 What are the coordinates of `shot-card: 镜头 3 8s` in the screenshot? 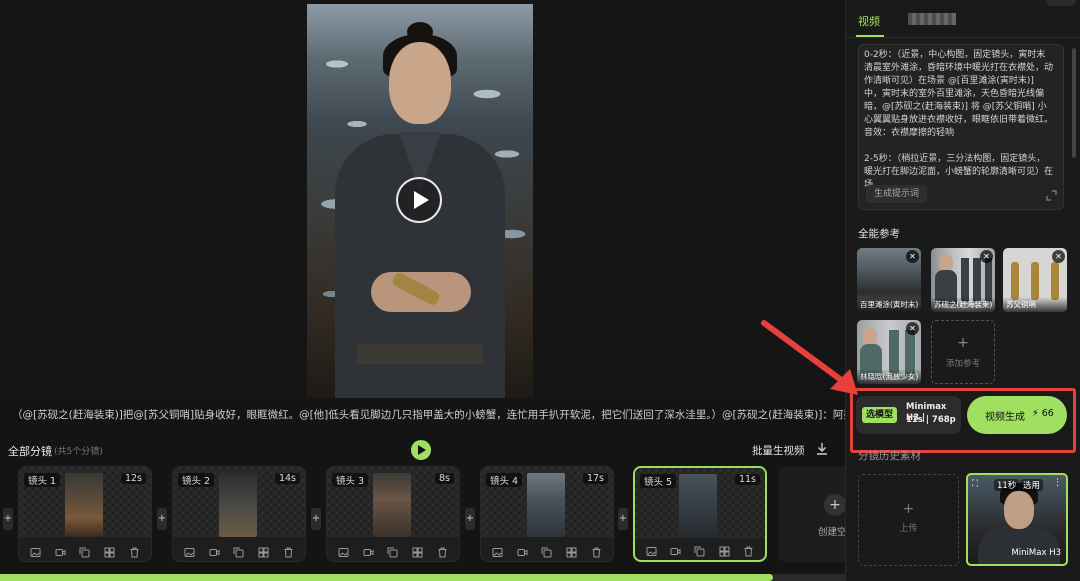 It's located at (393, 514).